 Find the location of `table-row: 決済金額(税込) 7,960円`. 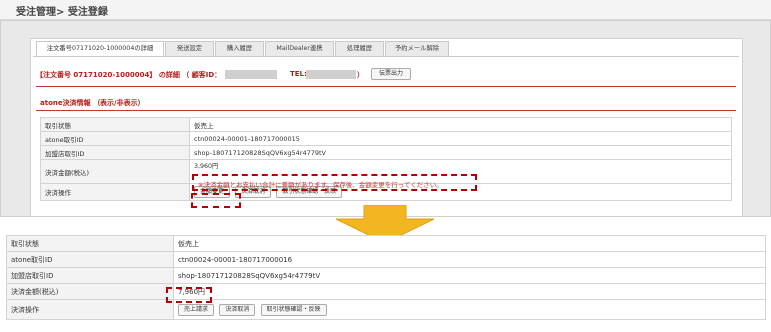

table-row: 決済金額(税込) 7,960円 is located at coordinates (386, 291).